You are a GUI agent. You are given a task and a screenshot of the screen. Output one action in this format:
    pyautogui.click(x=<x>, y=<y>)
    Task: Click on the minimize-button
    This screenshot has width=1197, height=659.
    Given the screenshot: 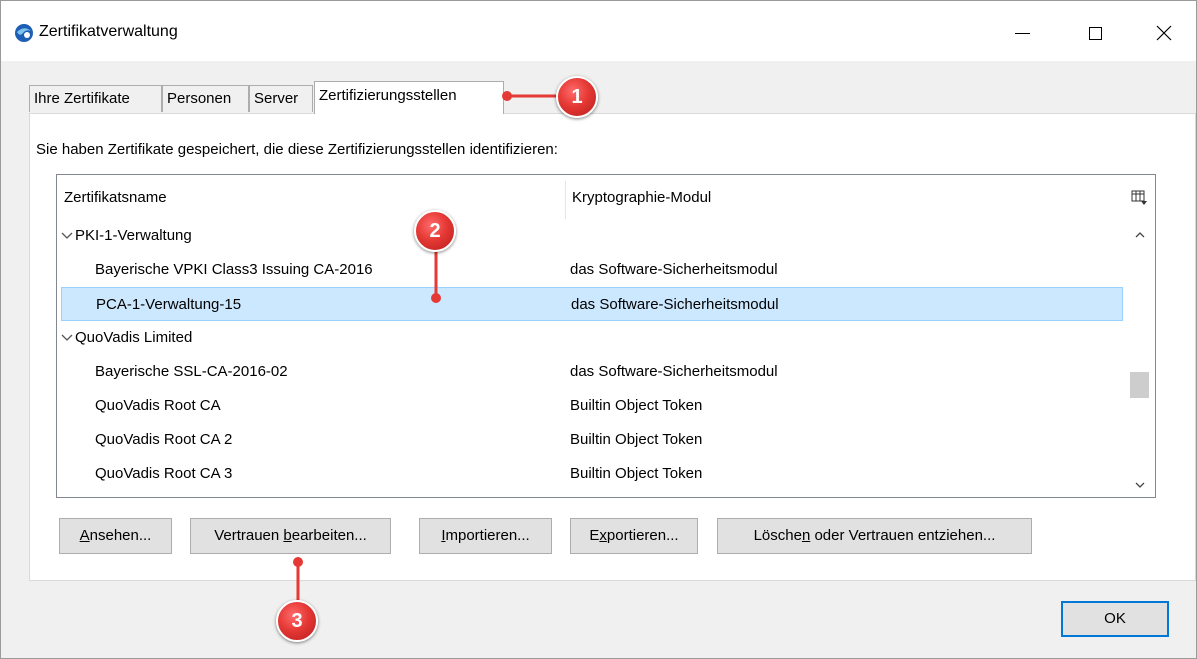 What is the action you would take?
    pyautogui.click(x=1022, y=33)
    